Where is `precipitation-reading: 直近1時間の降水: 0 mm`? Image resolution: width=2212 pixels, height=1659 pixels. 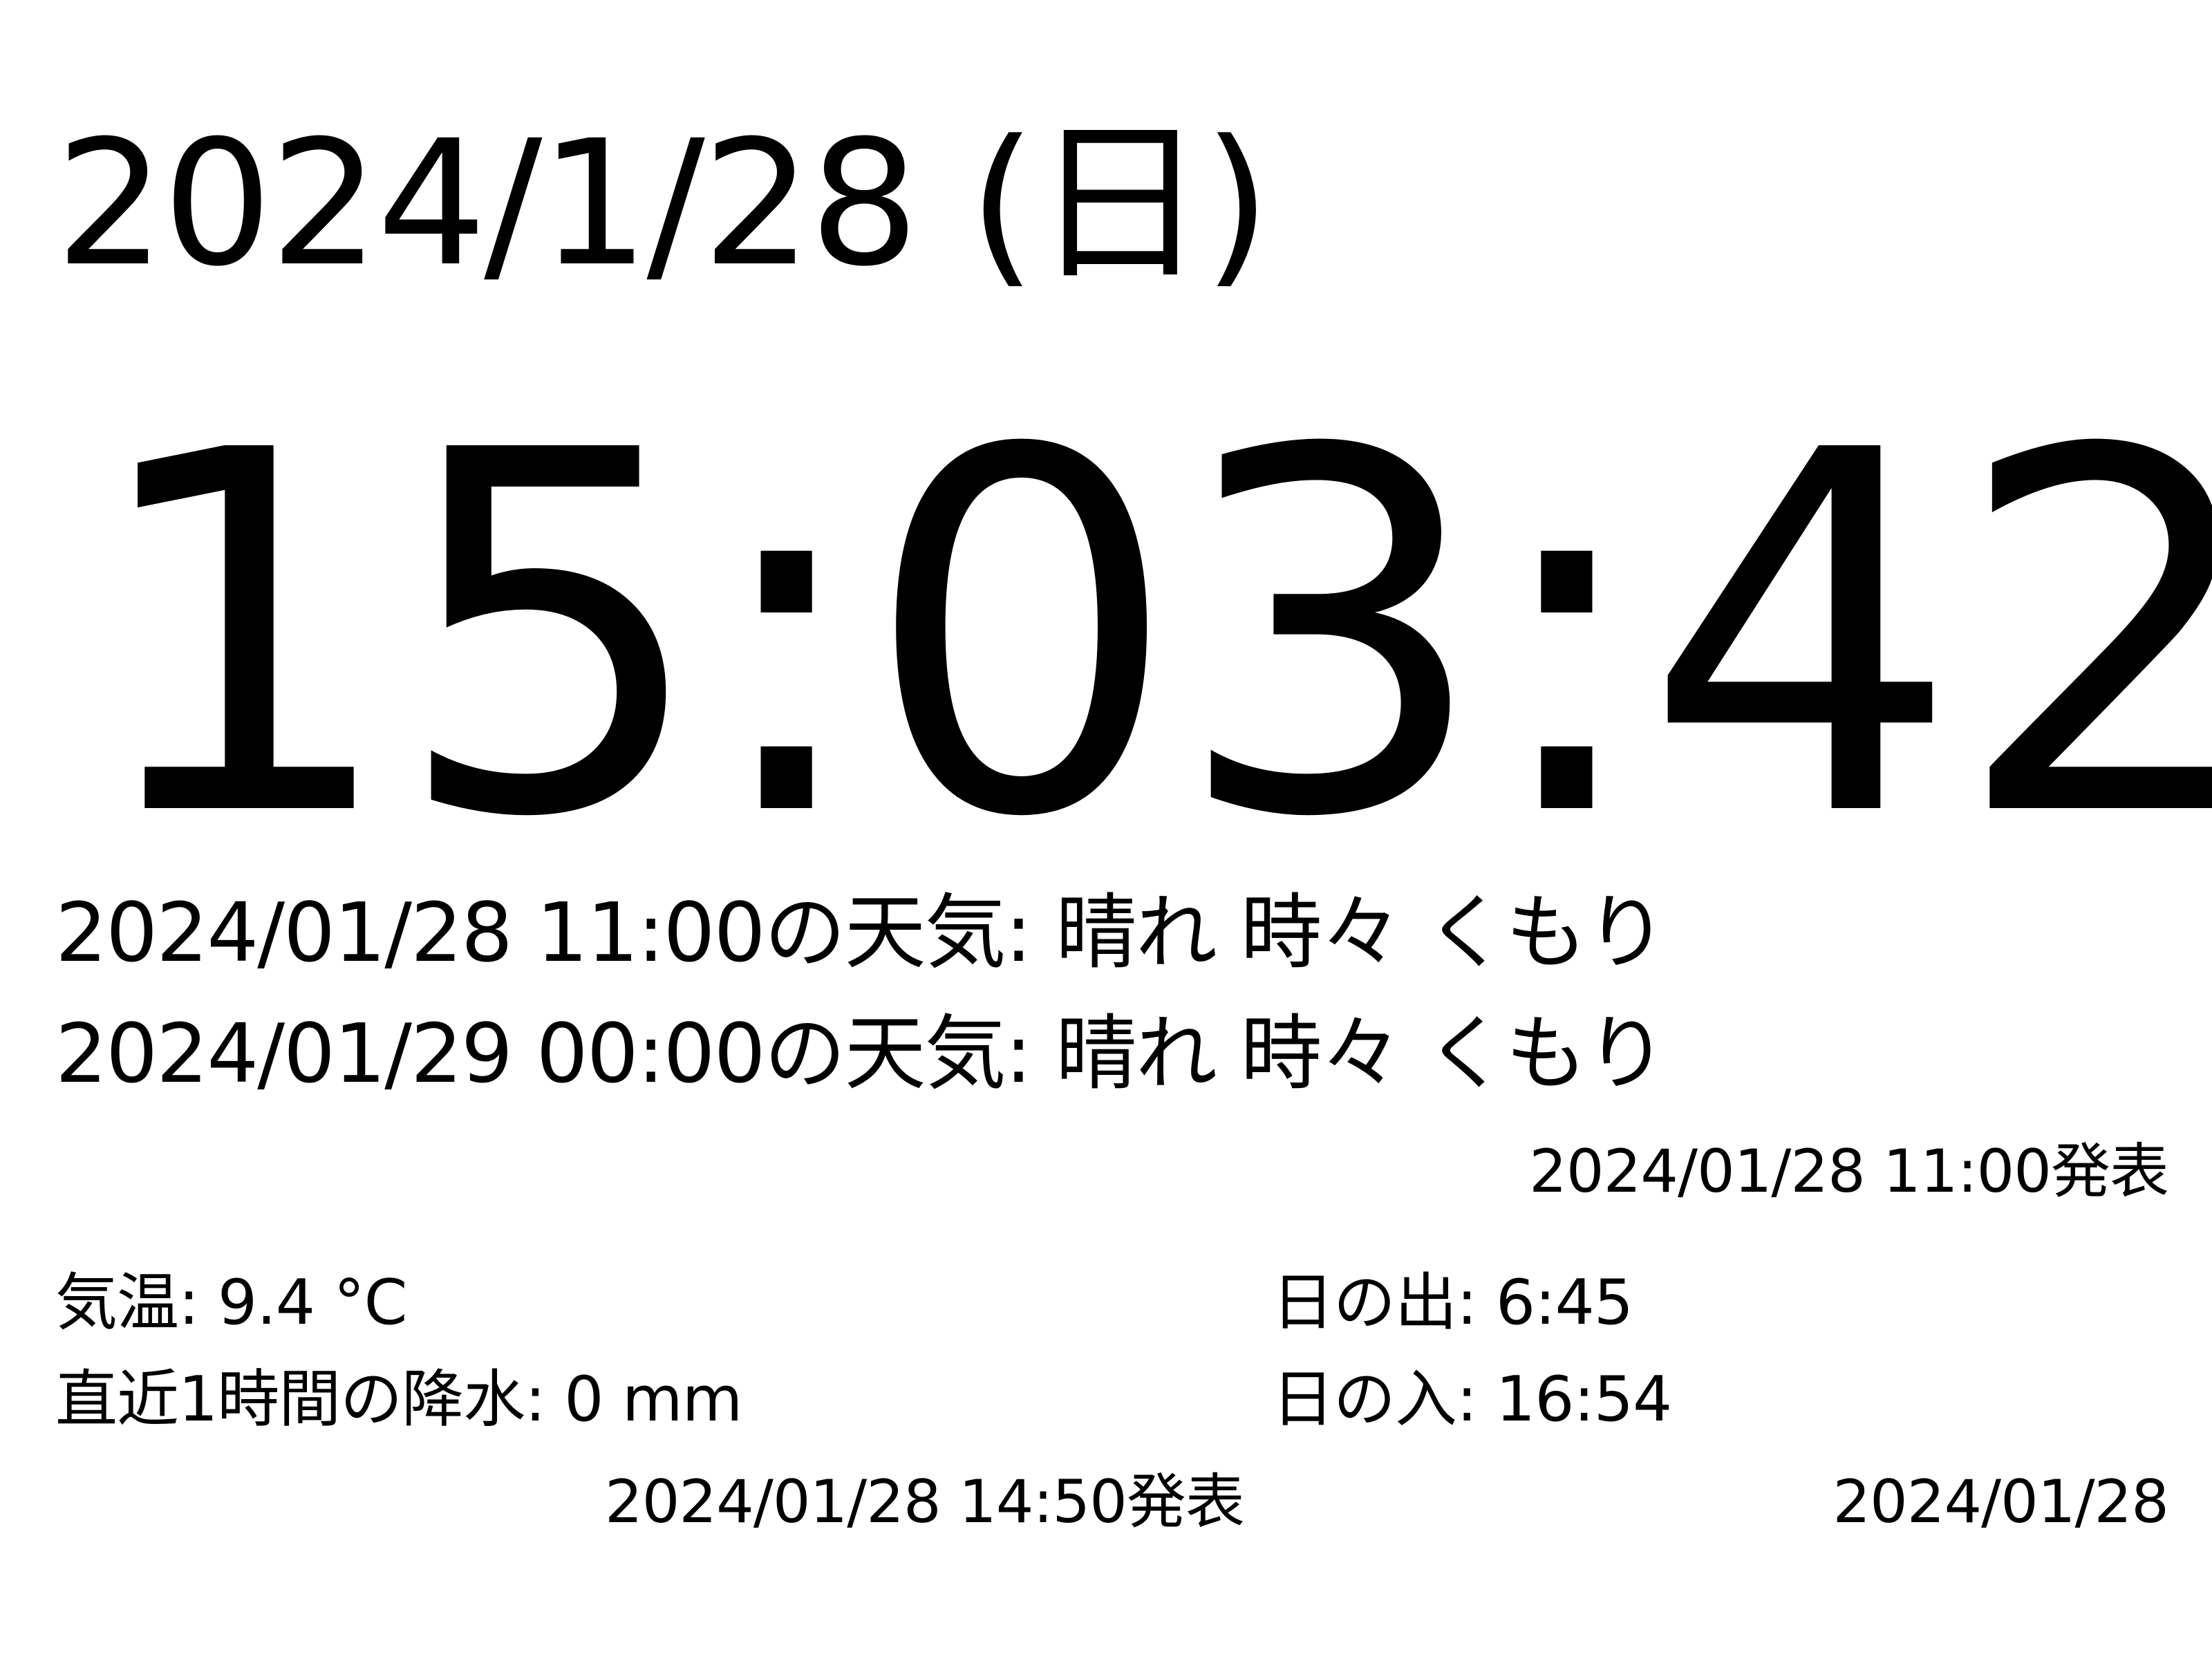 precipitation-reading: 直近1時間の降水: 0 mm is located at coordinates (398, 1399).